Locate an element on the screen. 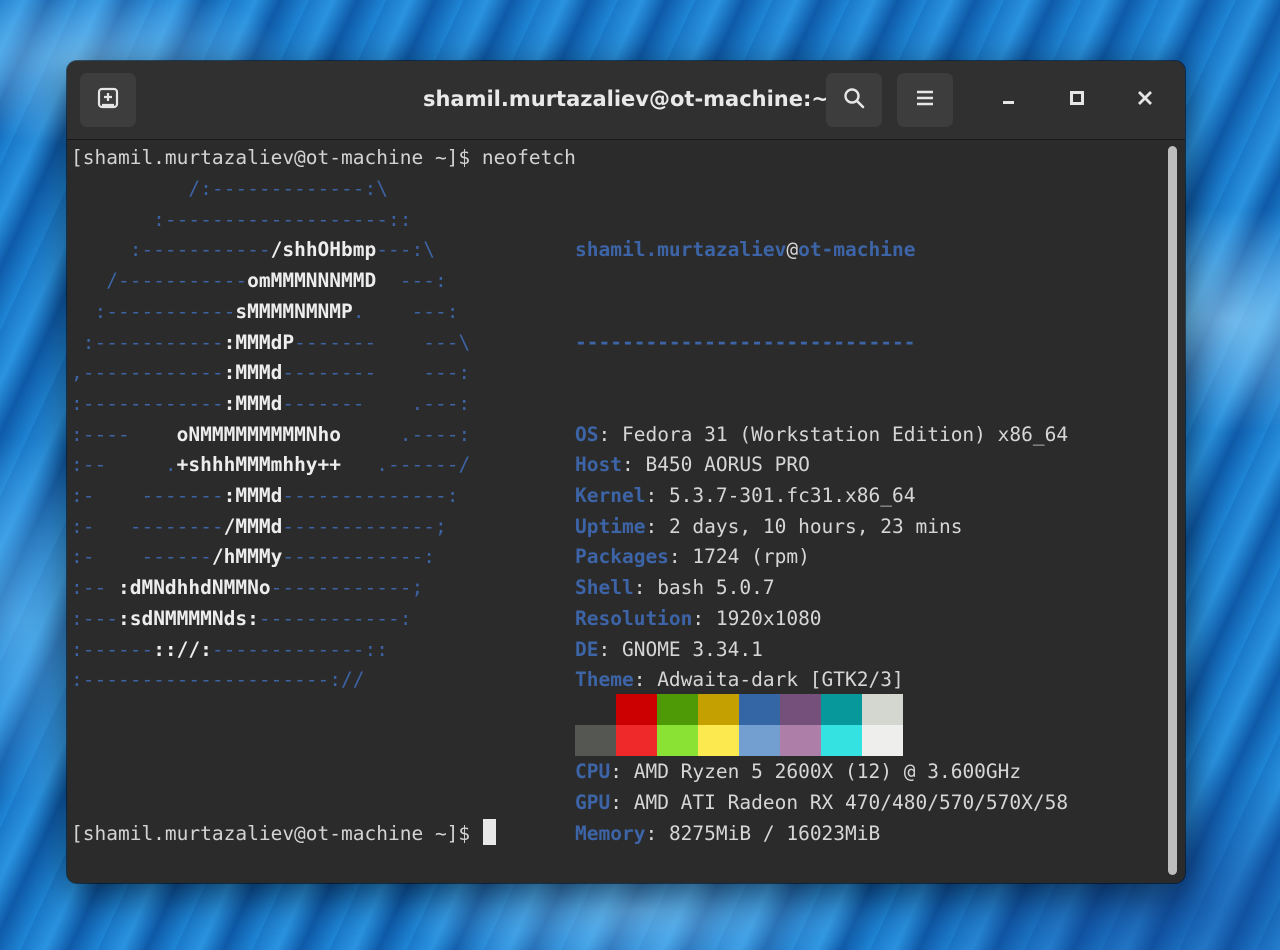 This screenshot has width=1280, height=950. text-cursor is located at coordinates (489, 832).